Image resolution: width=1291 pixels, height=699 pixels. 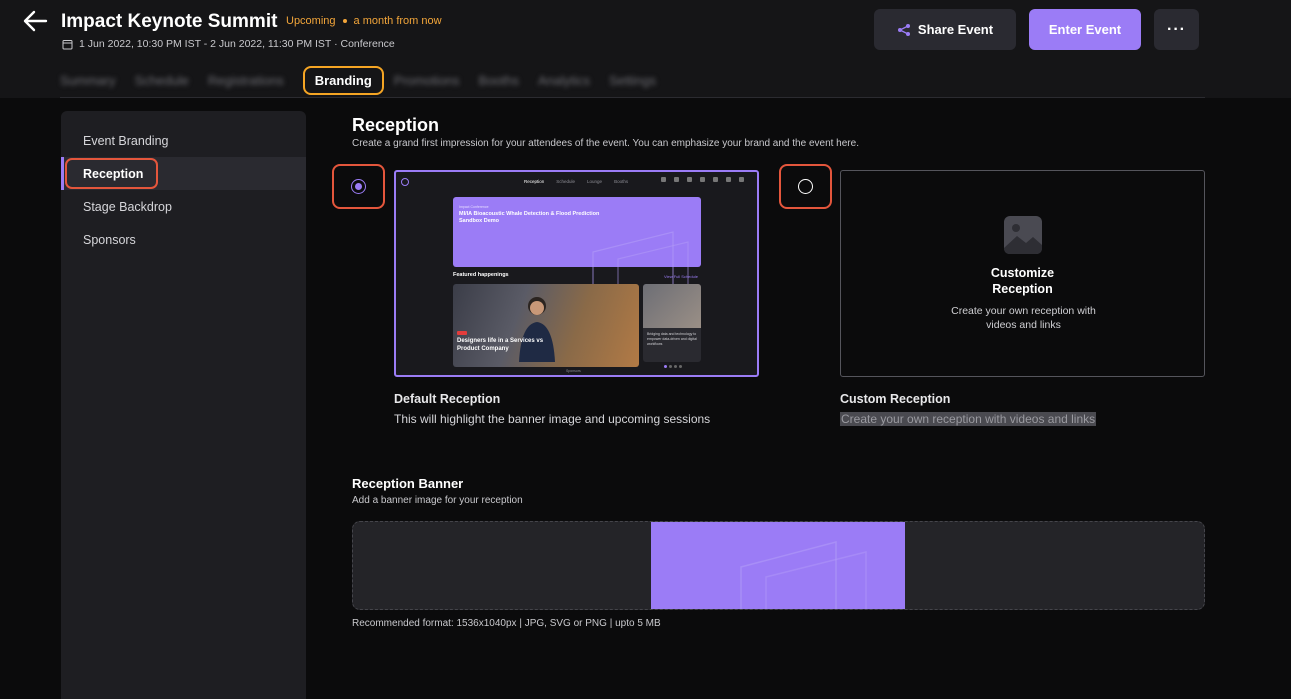 I want to click on custom-card-title-text: Customize Reception, so click(x=1022, y=281).